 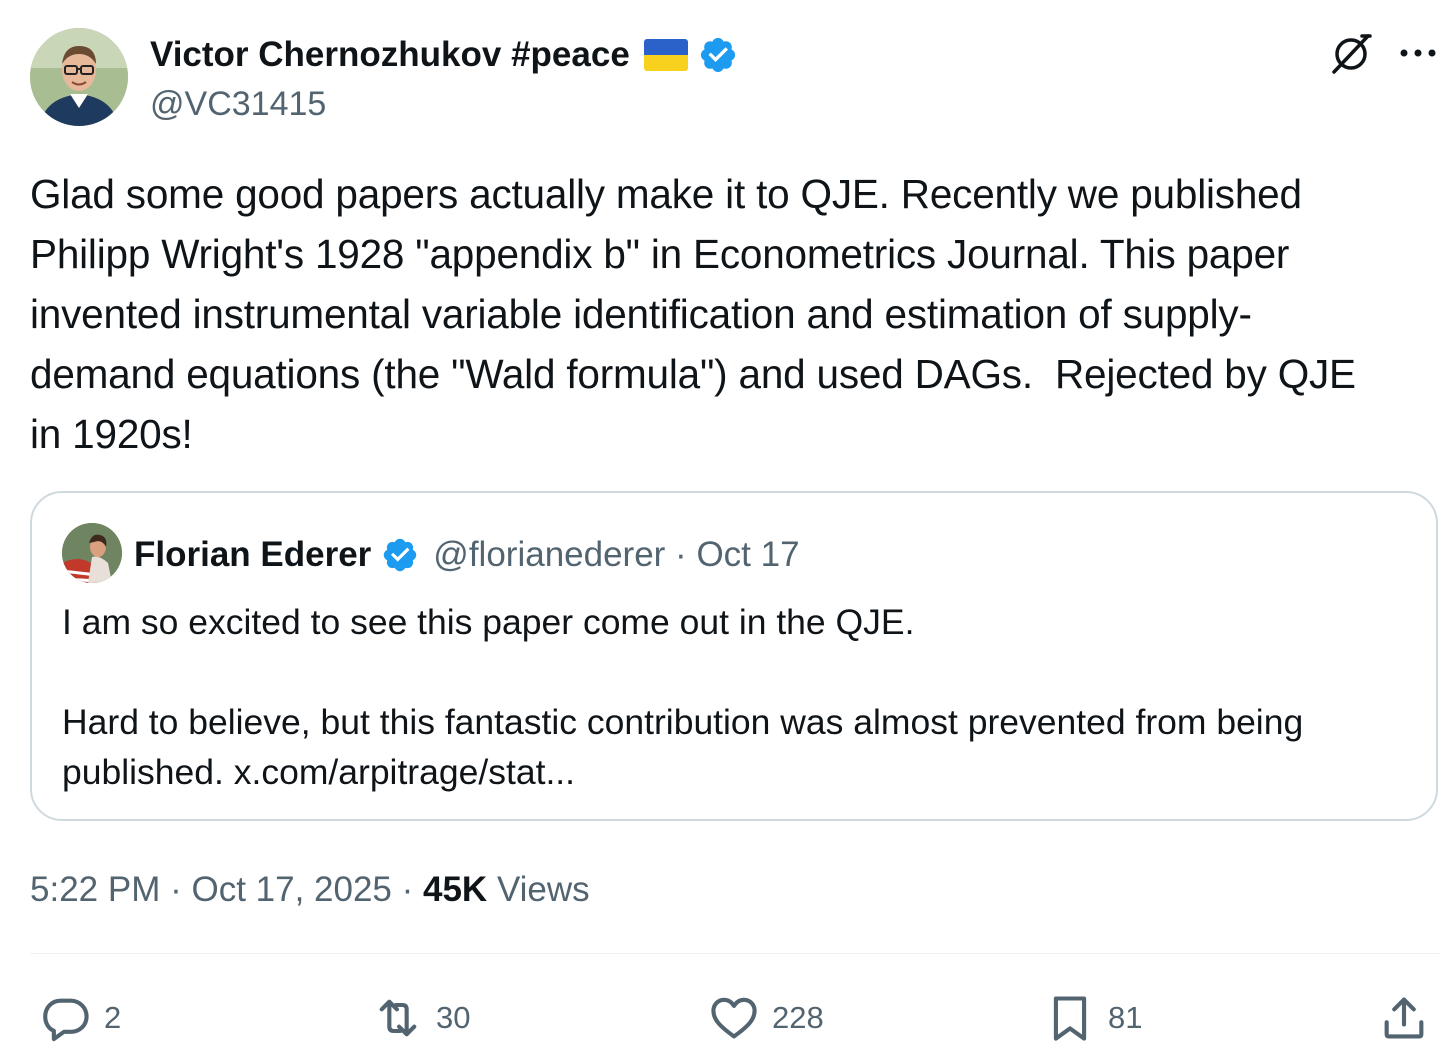 I want to click on repost-count: 30, so click(x=453, y=1017).